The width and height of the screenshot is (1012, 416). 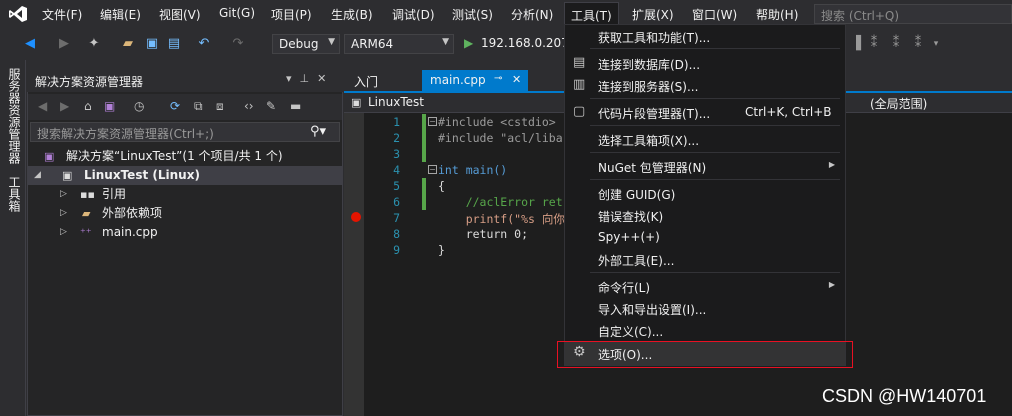 I want to click on menu-item-error-lookup: 错误查找(K), so click(x=705, y=215).